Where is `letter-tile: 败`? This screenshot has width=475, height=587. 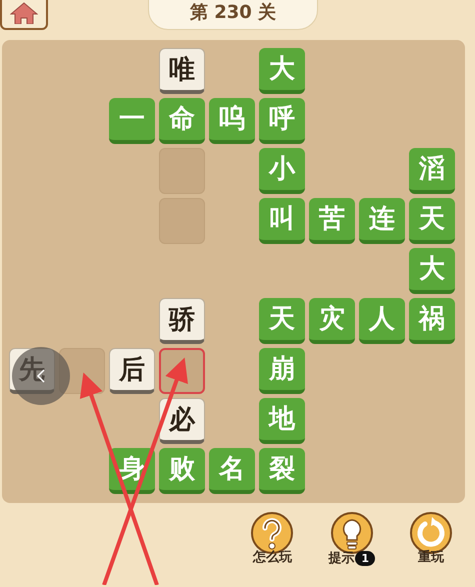
letter-tile: 败 is located at coordinates (182, 471).